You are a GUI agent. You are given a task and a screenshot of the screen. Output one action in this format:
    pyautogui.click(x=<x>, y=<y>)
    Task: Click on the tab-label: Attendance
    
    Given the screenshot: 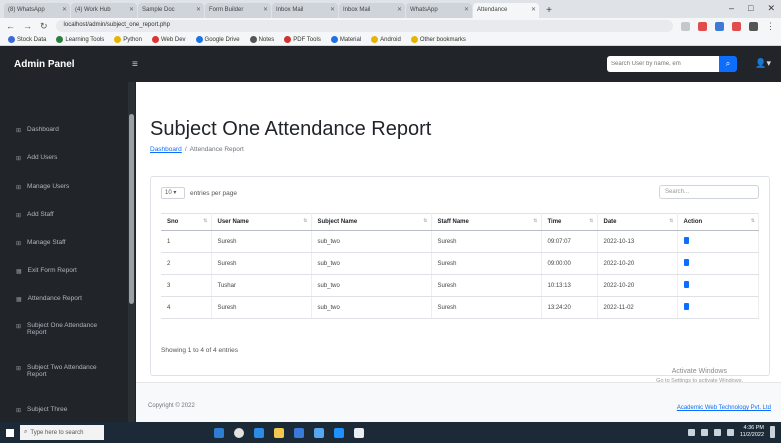 What is the action you would take?
    pyautogui.click(x=492, y=10)
    